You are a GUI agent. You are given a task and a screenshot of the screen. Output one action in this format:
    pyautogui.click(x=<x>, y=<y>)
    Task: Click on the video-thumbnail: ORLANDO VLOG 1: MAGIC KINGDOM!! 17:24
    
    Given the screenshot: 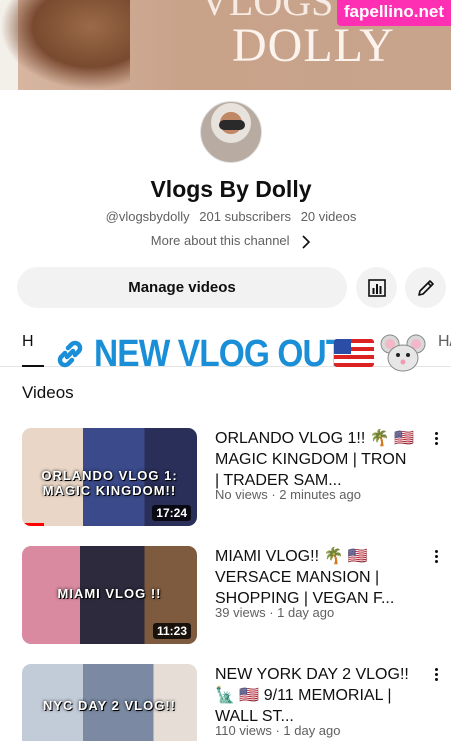 What is the action you would take?
    pyautogui.click(x=109, y=477)
    